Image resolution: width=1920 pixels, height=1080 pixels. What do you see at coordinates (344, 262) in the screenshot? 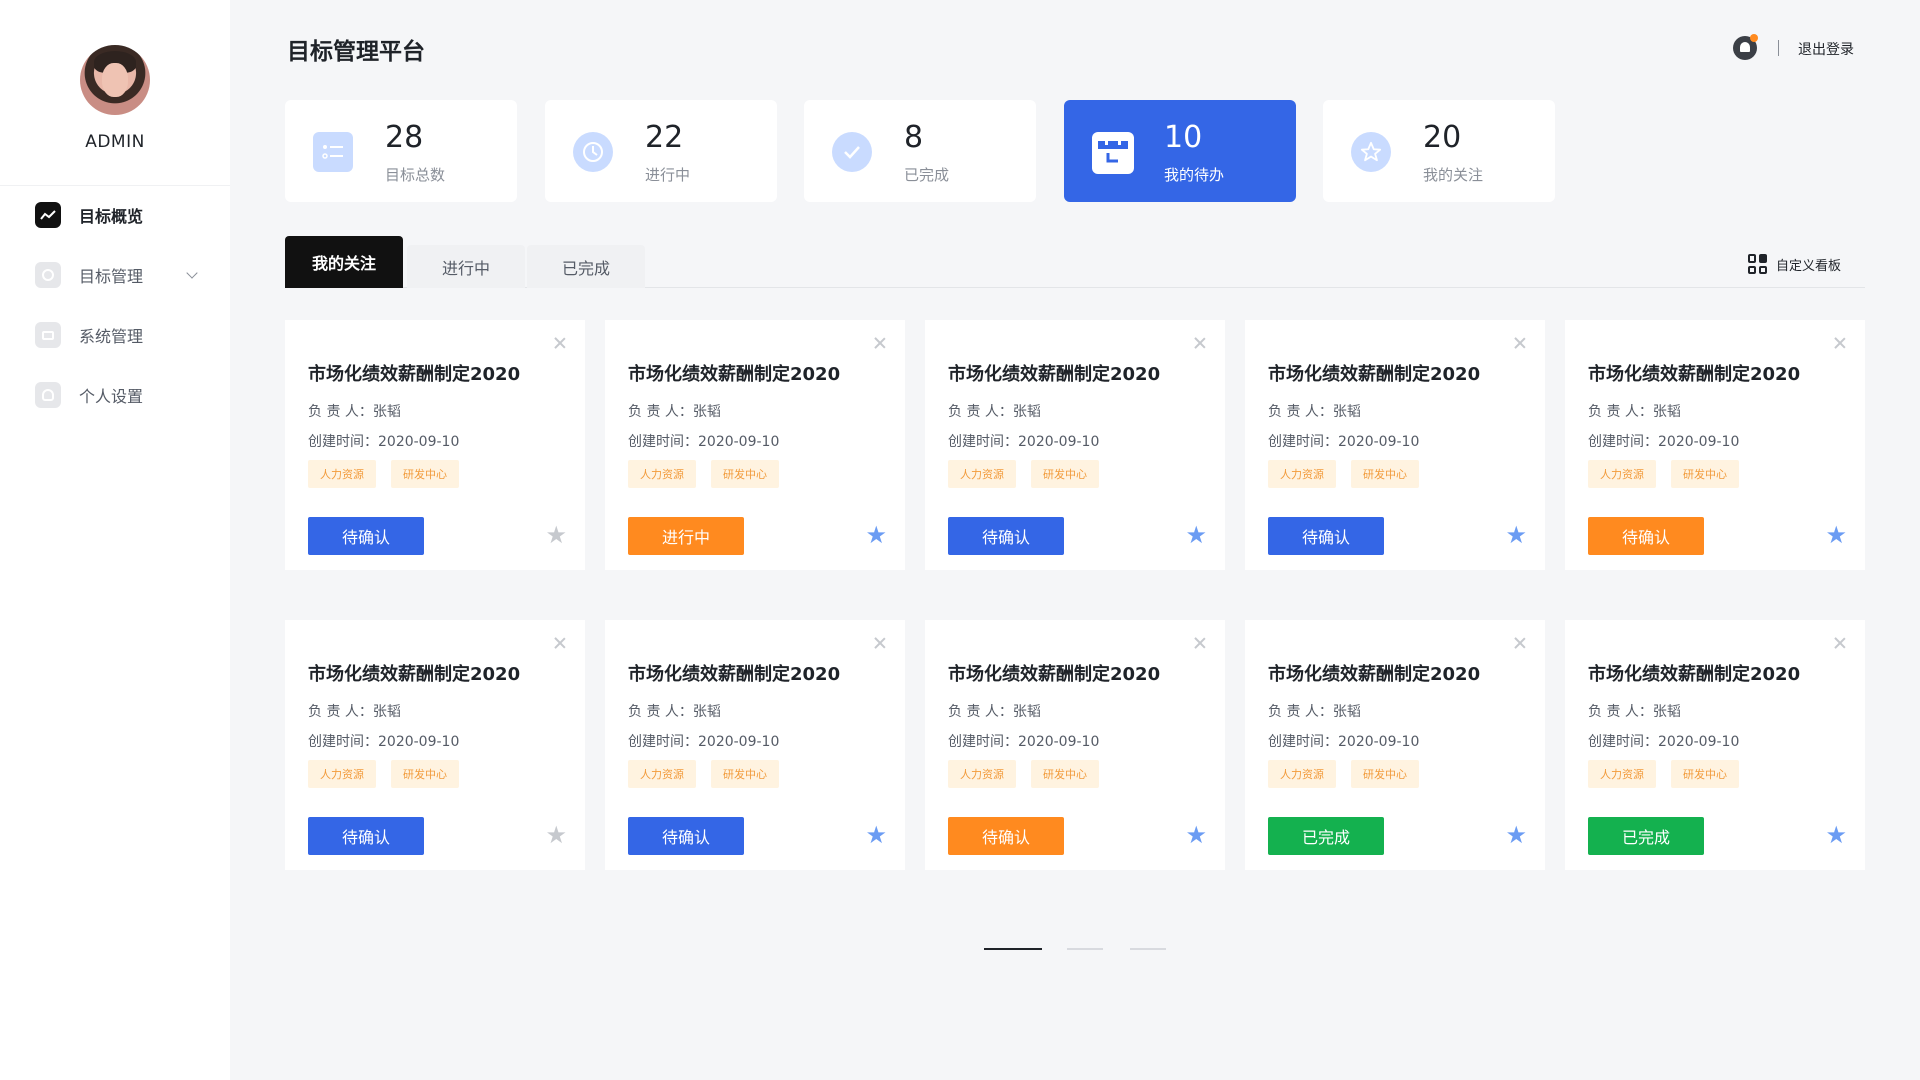
I see `tab-my-follow: 我的关注` at bounding box center [344, 262].